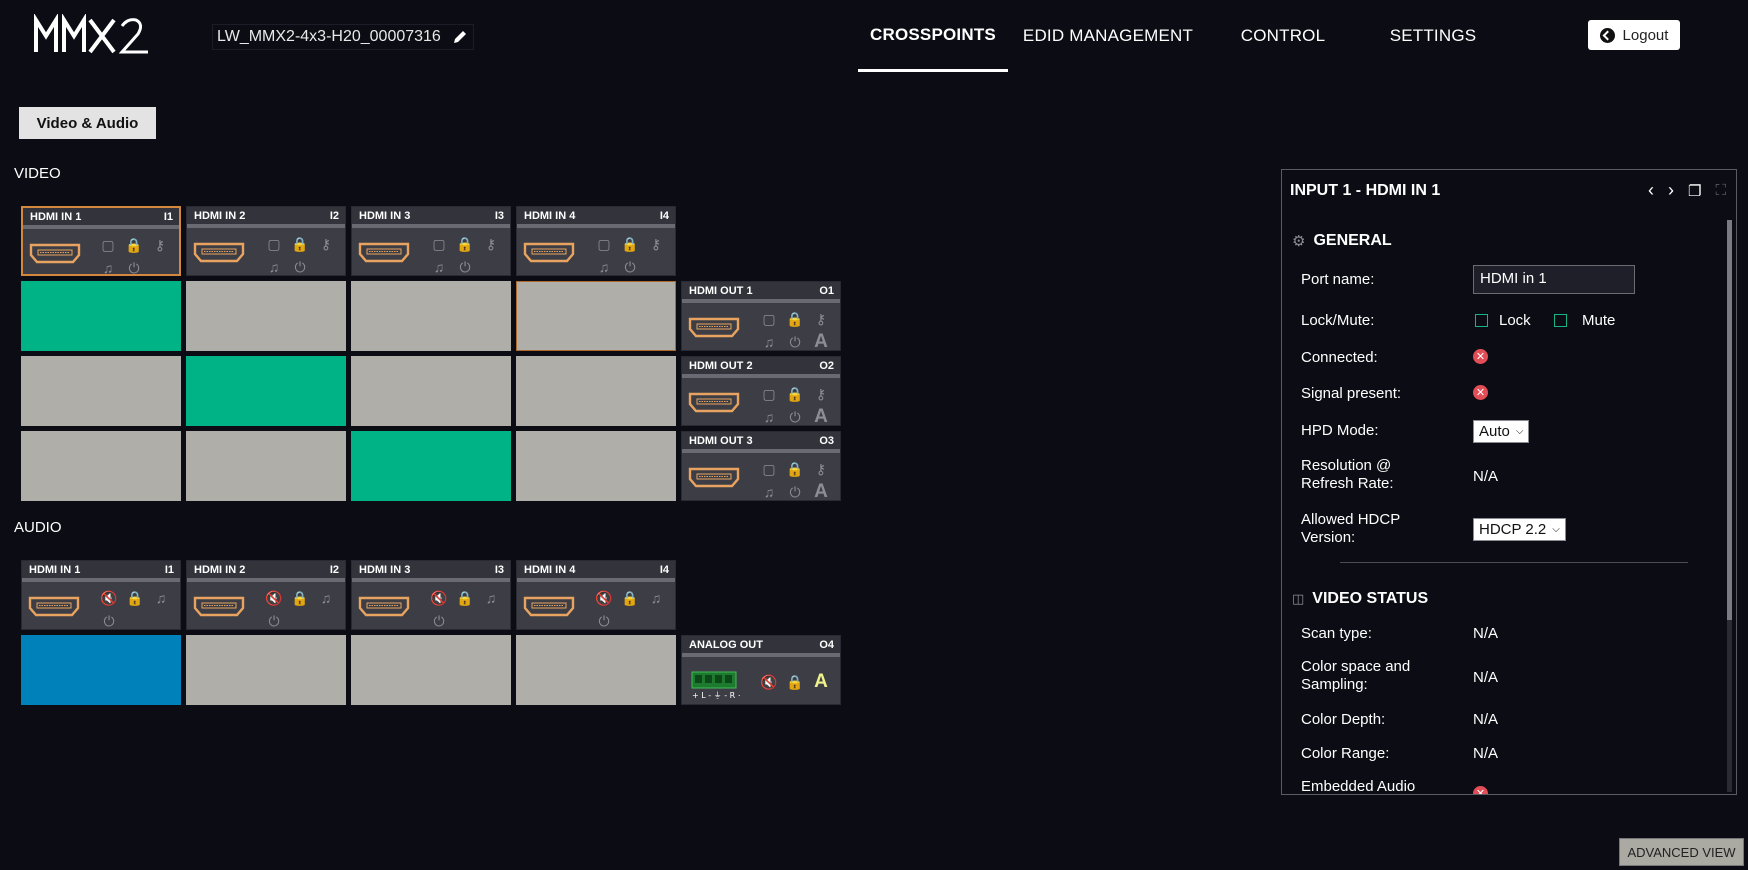 The height and width of the screenshot is (870, 1748). What do you see at coordinates (431, 241) in the screenshot?
I see `video-input-3: HDMI IN 3 I3 ▢ 🔒 ⚷ ♫ ⏻` at bounding box center [431, 241].